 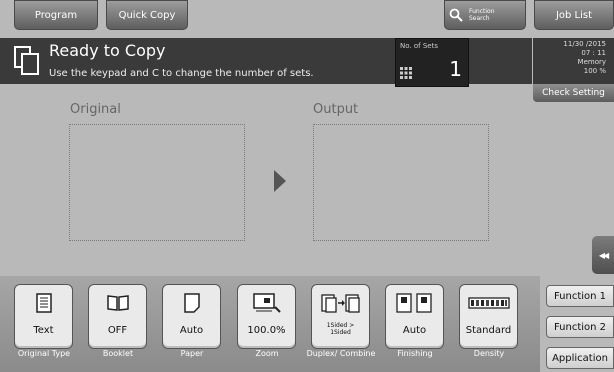 What do you see at coordinates (455, 69) in the screenshot?
I see `sets-value: 1` at bounding box center [455, 69].